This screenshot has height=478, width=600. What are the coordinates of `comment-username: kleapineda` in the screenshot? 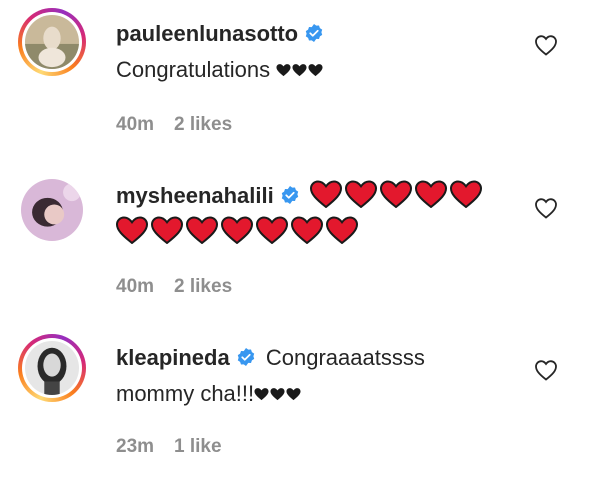 It's located at (173, 357).